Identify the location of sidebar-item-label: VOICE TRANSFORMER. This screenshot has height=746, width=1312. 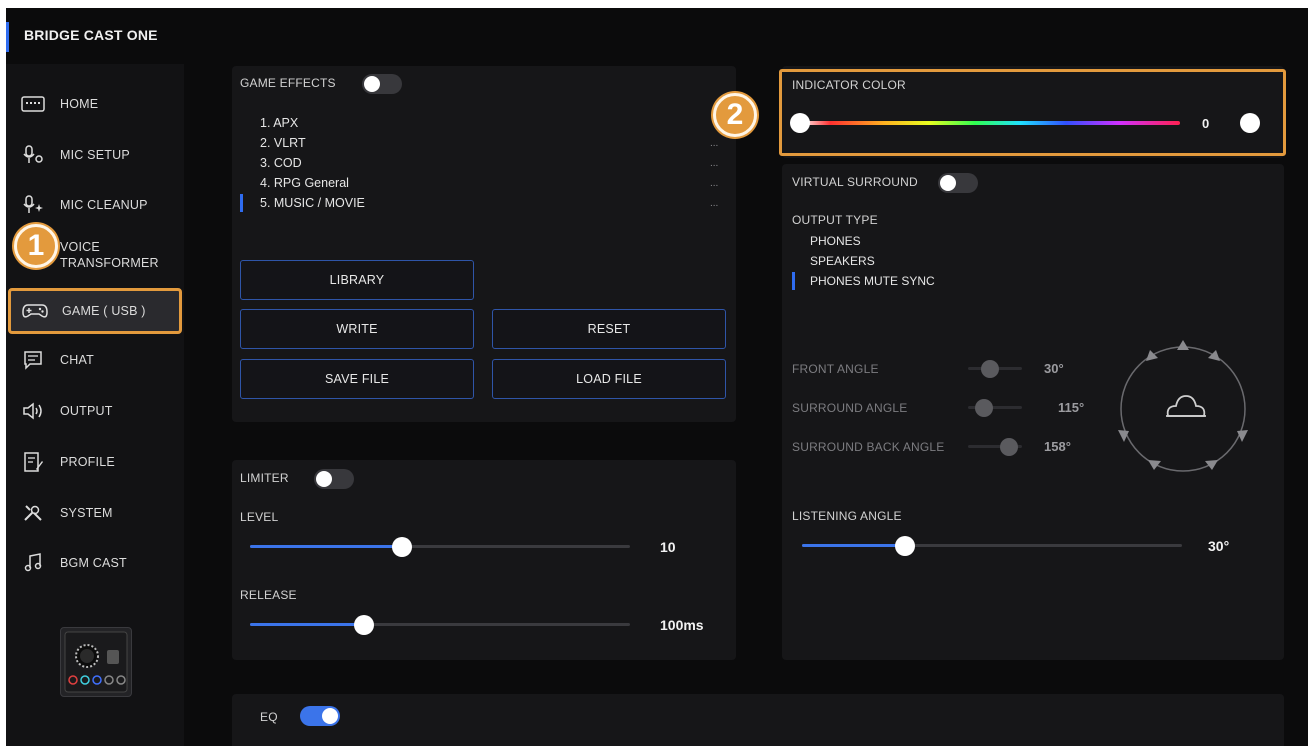
(109, 255).